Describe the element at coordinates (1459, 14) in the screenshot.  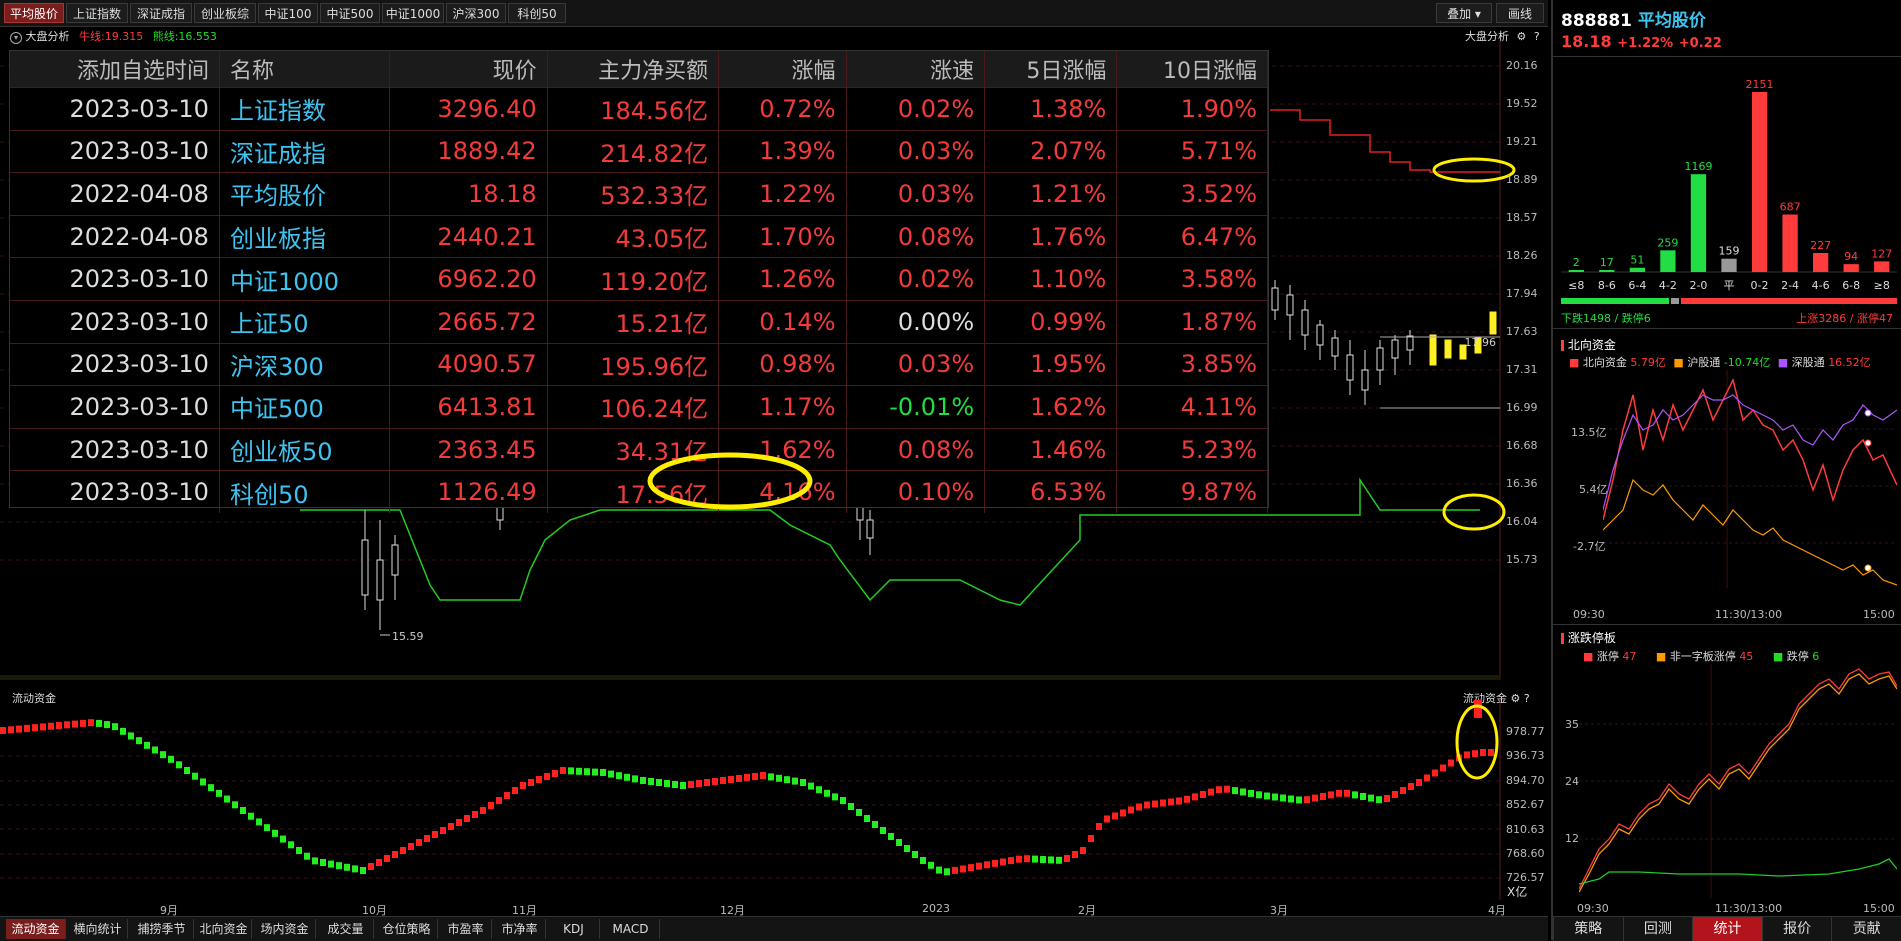
I see `overlay-label: 叠加` at that location.